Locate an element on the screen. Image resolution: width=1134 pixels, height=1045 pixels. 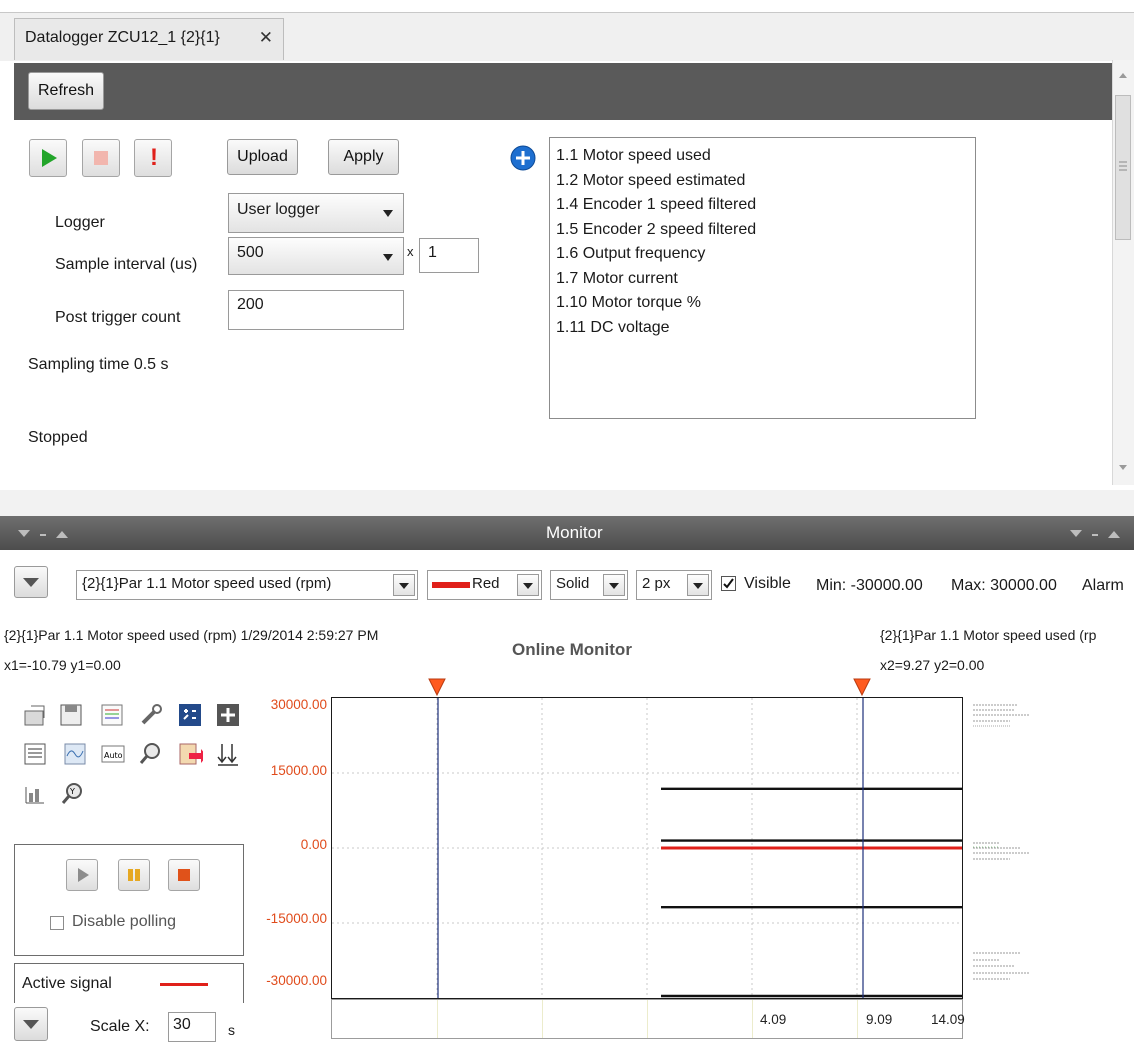
alarm-text: Alarm is located at coordinates (1103, 585).